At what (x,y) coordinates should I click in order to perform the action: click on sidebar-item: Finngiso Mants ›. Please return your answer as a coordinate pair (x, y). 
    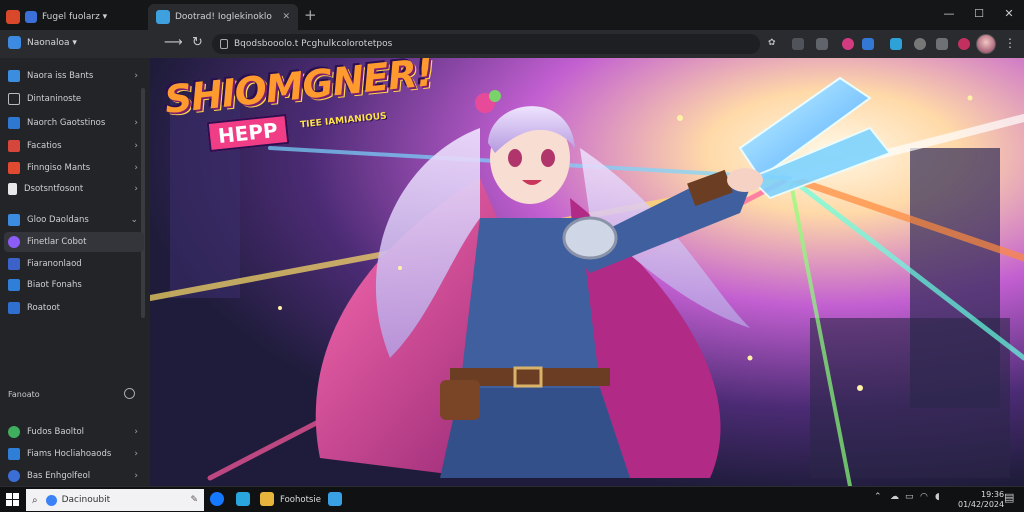
    Looking at the image, I should click on (74, 168).